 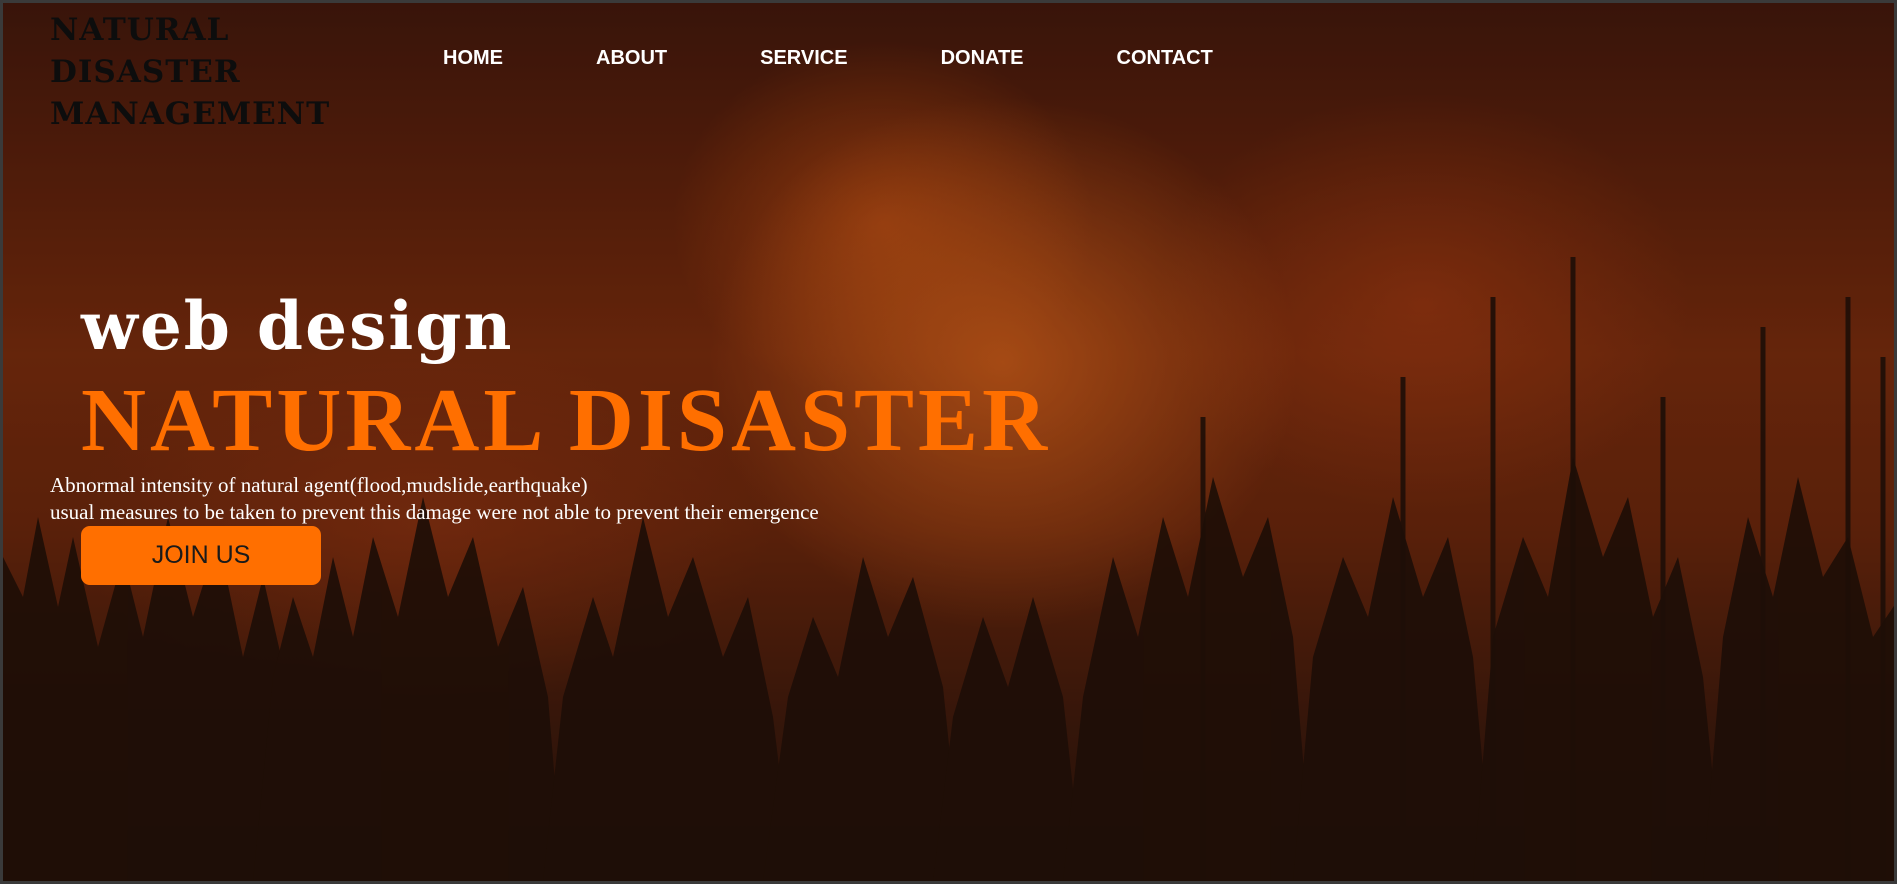 I want to click on main-nav: HOME ABOUT SERVICE DONATE CONTACT, so click(x=828, y=58).